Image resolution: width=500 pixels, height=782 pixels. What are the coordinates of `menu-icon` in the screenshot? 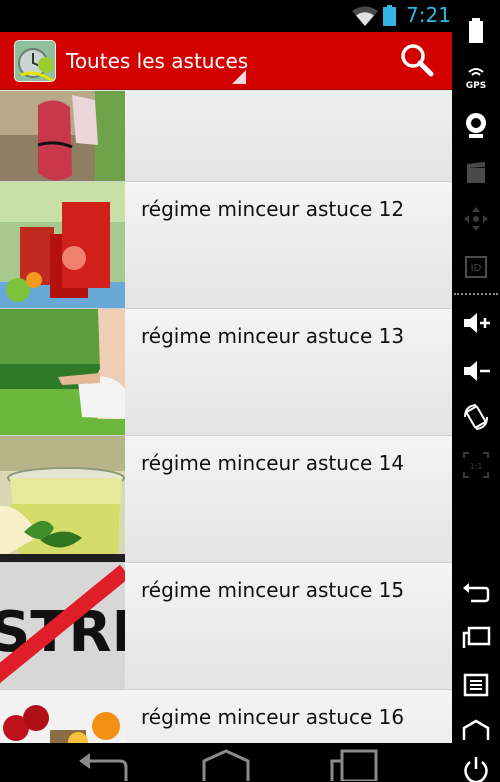 It's located at (476, 685).